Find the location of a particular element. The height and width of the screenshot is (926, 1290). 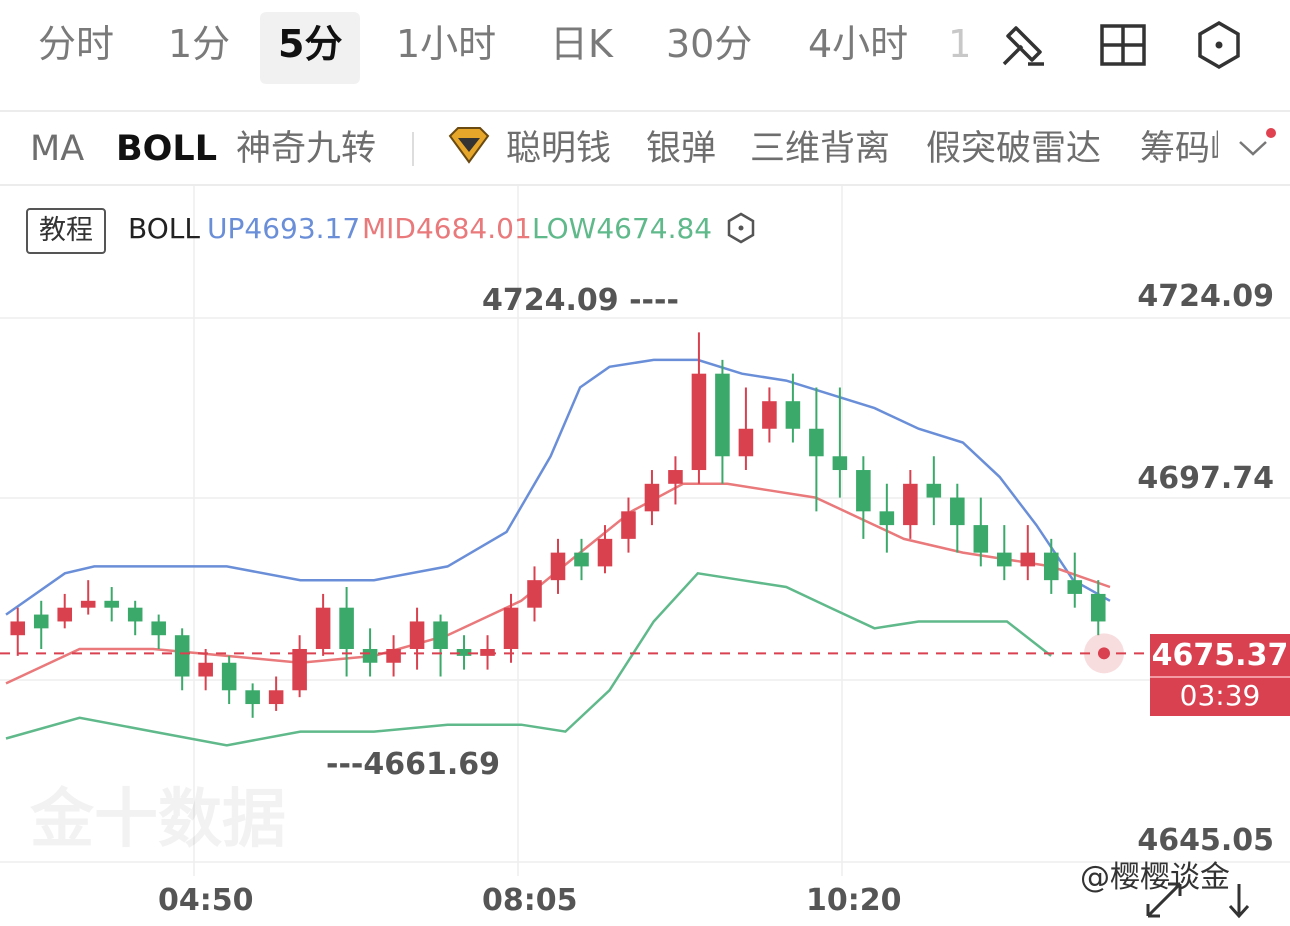

high-annotation: 4724.09 ---- is located at coordinates (580, 300).